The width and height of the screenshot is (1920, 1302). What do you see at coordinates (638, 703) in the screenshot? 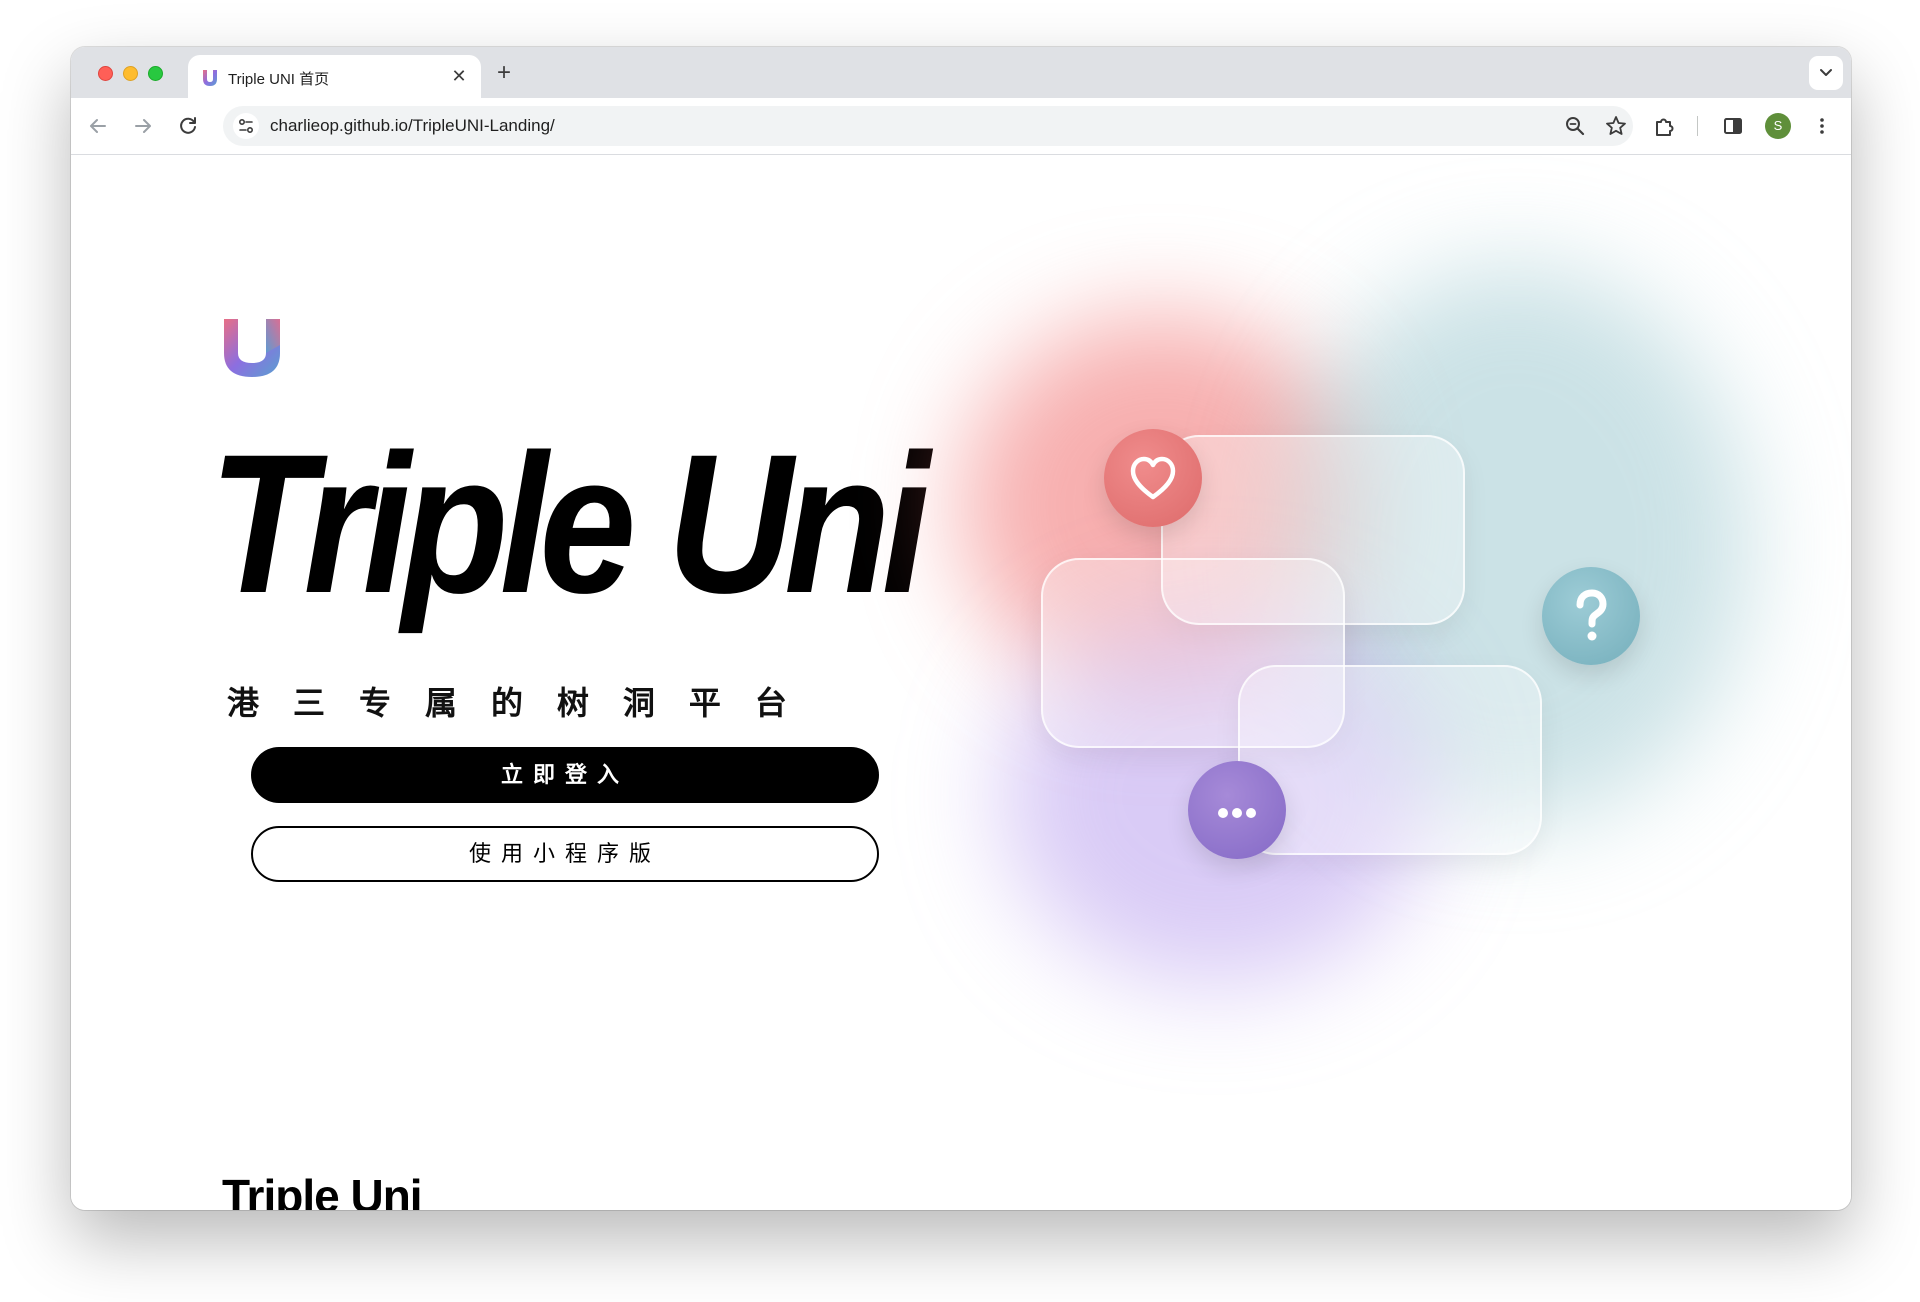
I see `tagline-char: 洞` at bounding box center [638, 703].